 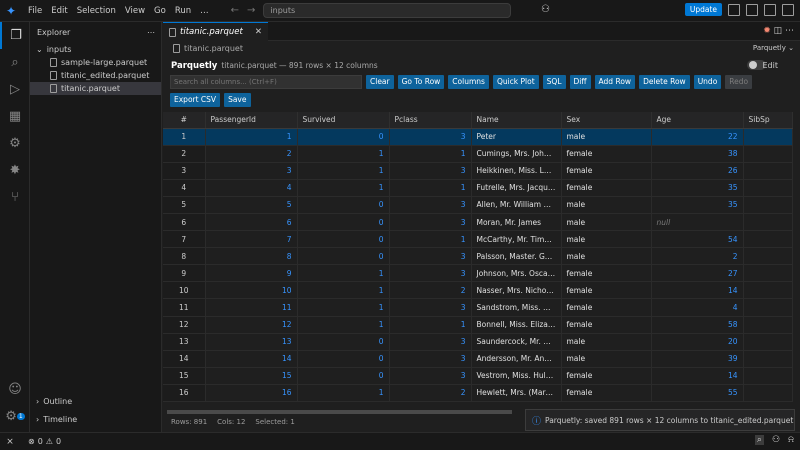 I want to click on table-row: 9913Johnson, Mrs. Oscar W (...female27, so click(x=478, y=273).